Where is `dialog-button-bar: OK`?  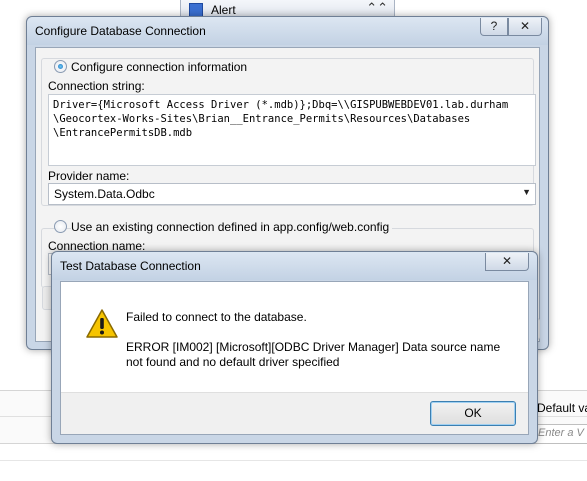
dialog-button-bar: OK is located at coordinates (294, 413).